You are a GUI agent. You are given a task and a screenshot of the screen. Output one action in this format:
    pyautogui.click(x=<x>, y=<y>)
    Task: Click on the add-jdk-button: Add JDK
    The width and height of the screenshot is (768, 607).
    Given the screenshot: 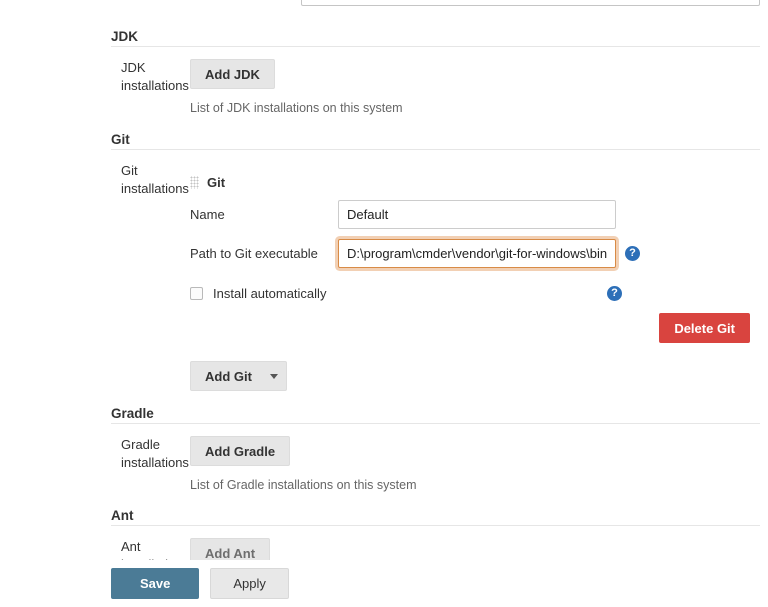 What is the action you would take?
    pyautogui.click(x=232, y=74)
    